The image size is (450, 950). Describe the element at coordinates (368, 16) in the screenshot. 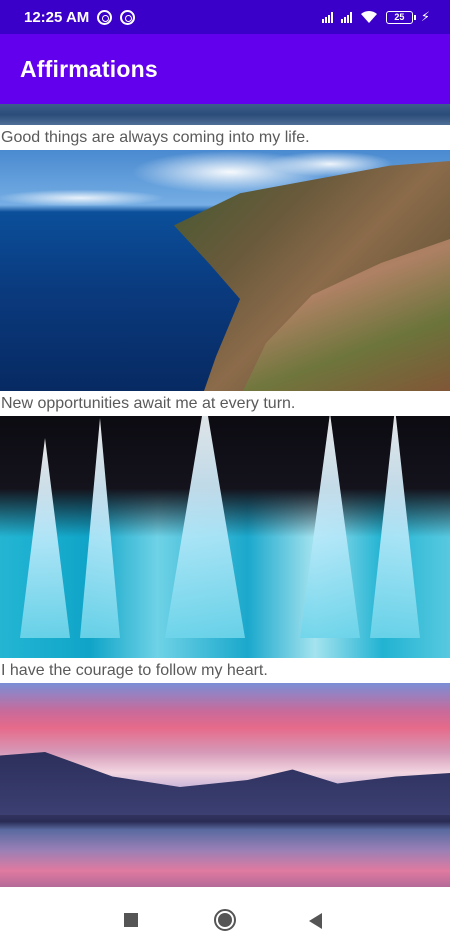

I see `wifi-icon` at that location.